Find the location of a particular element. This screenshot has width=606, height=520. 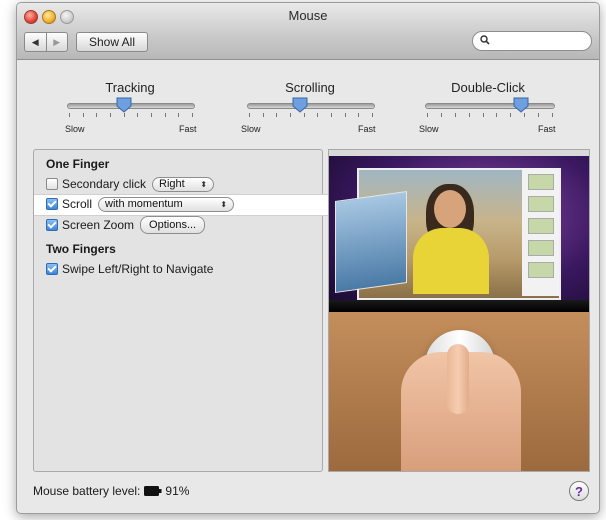

one-finger-heading: One Finger is located at coordinates (78, 164).